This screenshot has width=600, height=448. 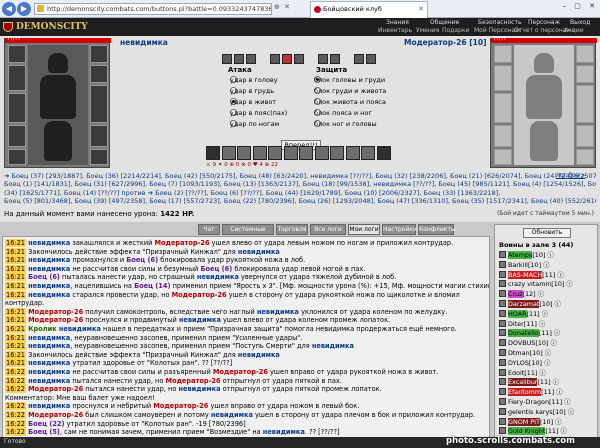 I want to click on log-target: Боец (14), so click(x=152, y=286).